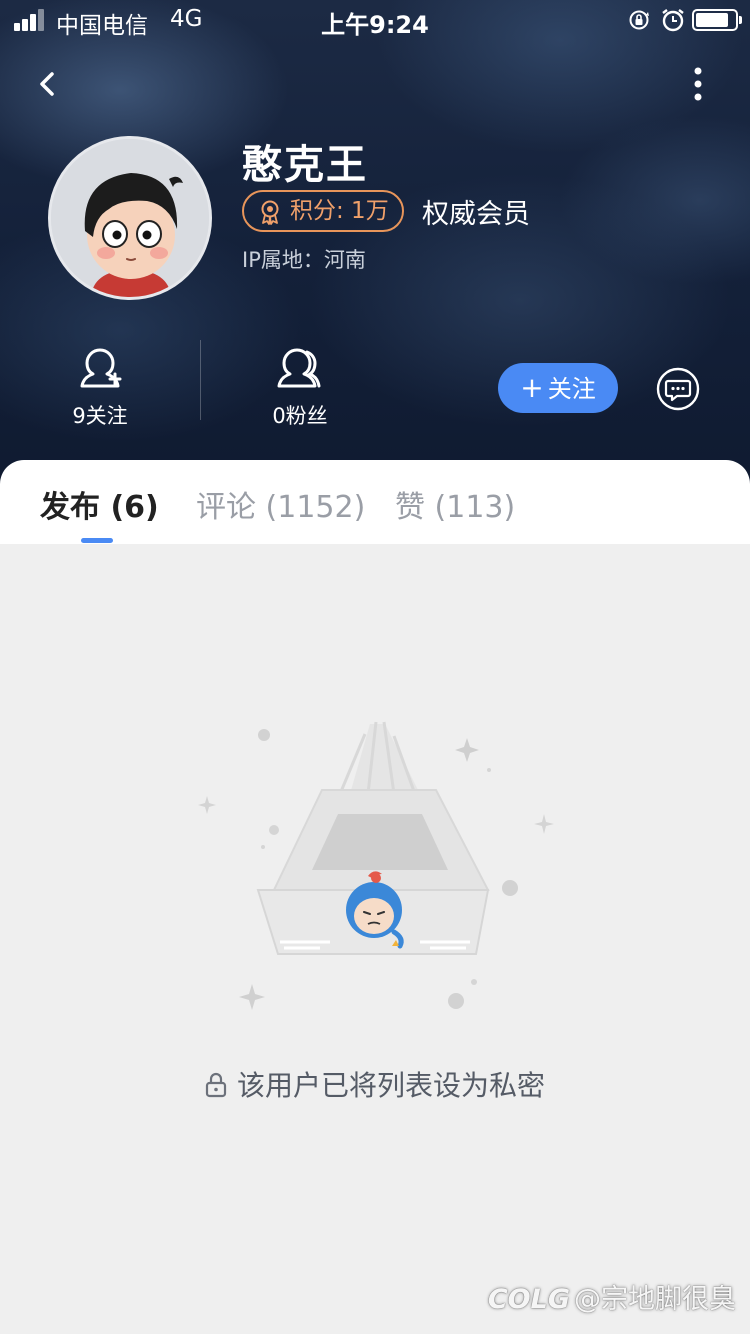 The width and height of the screenshot is (750, 1334). Describe the element at coordinates (698, 84) in the screenshot. I see `more-options-button` at that location.